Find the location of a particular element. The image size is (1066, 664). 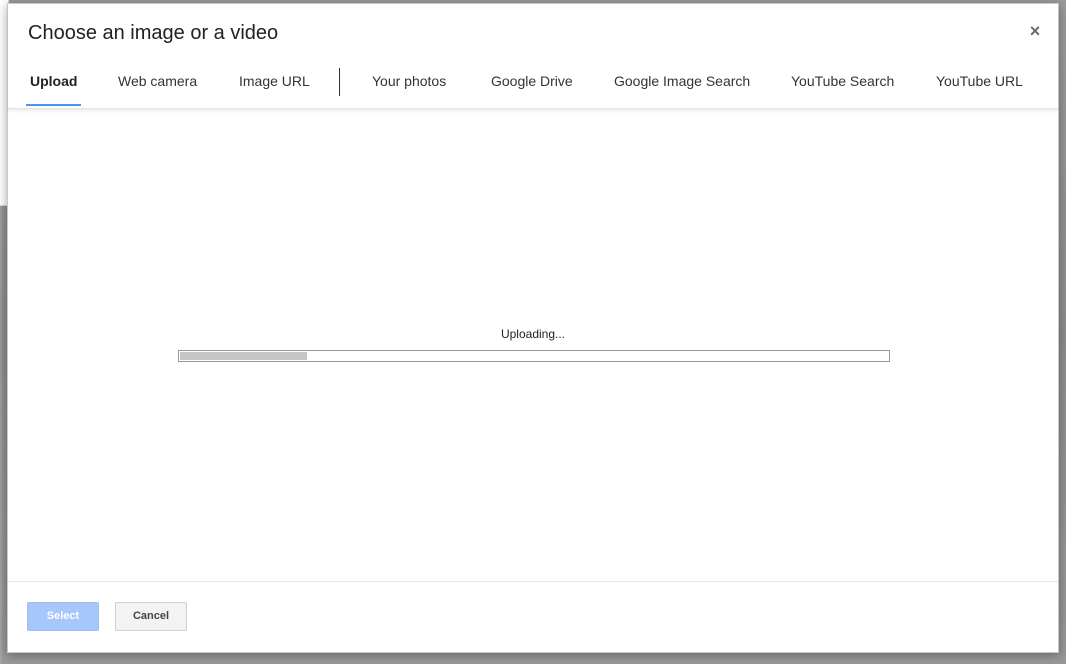

upload-progress-bar is located at coordinates (534, 356).